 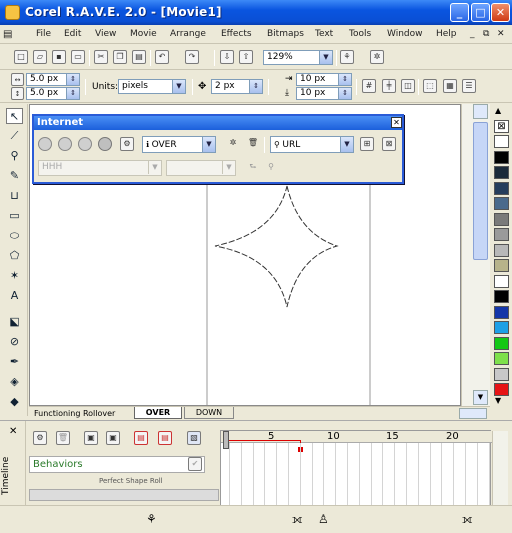 What do you see at coordinates (486, 34) in the screenshot?
I see `doc-restore-icon: ⧉` at bounding box center [486, 34].